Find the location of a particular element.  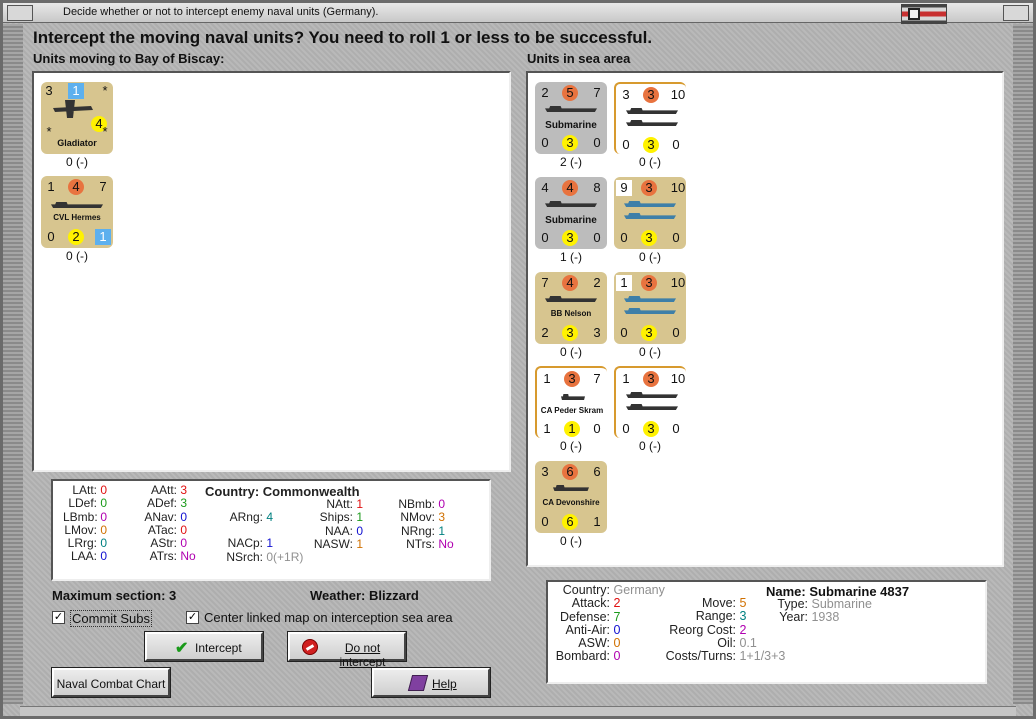

unit-counter-convoy: 3 3 10 0 3 0 is located at coordinates (650, 118).